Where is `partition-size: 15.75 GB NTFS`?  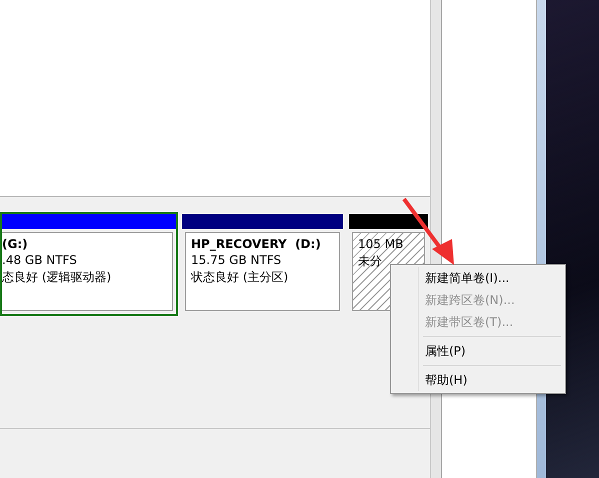
partition-size: 15.75 GB NTFS is located at coordinates (236, 260).